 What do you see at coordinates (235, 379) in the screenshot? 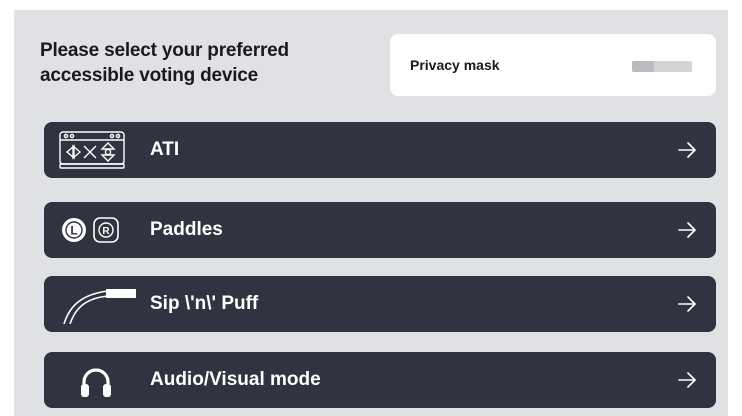
I see `option-audio-visual-label: Audio/Visual mode` at bounding box center [235, 379].